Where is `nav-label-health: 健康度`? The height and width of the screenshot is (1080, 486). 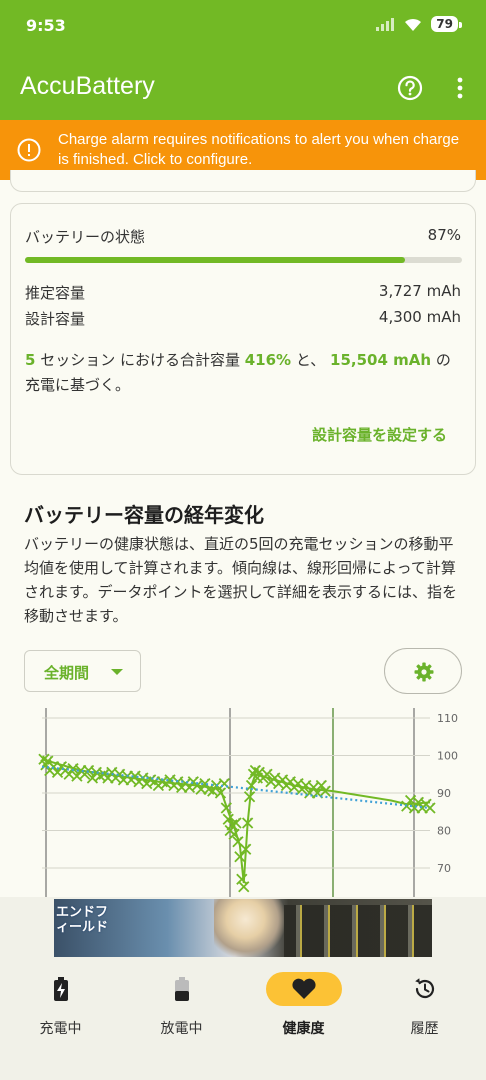 nav-label-health: 健康度 is located at coordinates (303, 1029).